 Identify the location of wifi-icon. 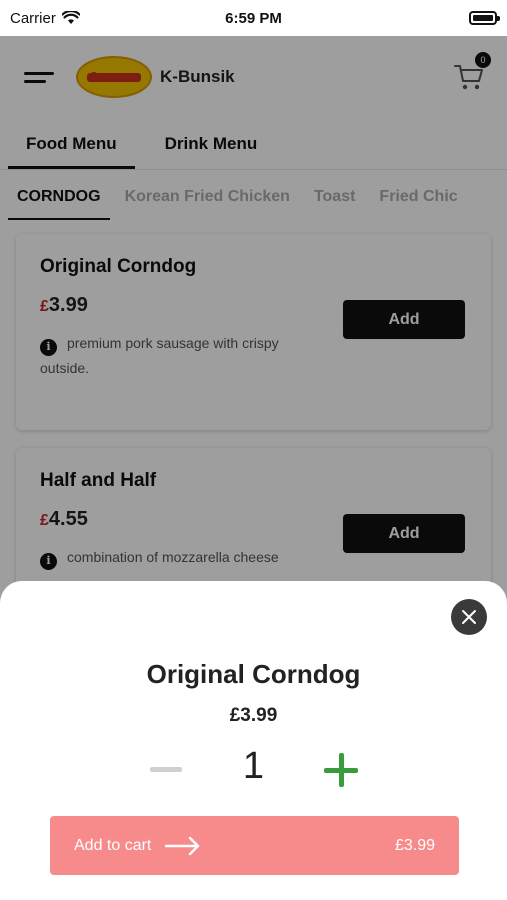
(70, 17).